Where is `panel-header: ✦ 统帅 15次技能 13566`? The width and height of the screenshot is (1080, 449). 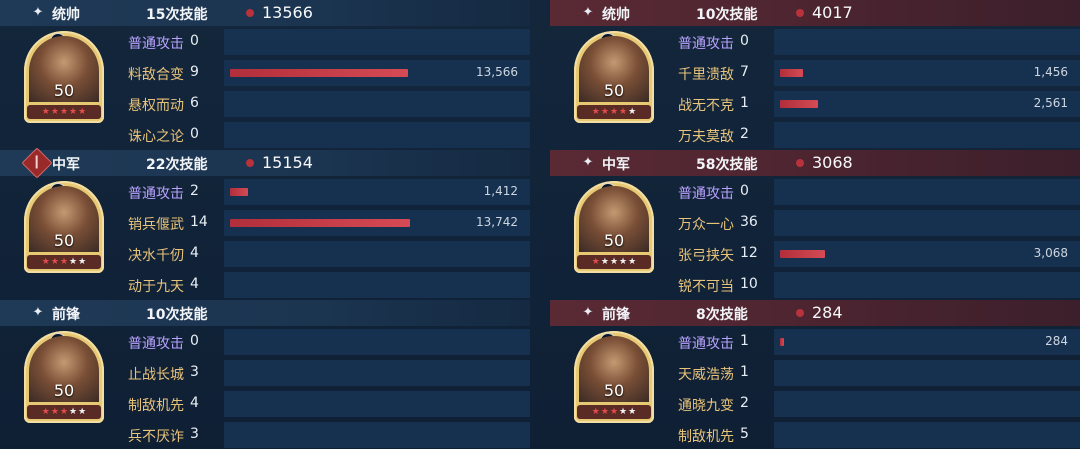
panel-header: ✦ 统帅 15次技能 13566 is located at coordinates (265, 13).